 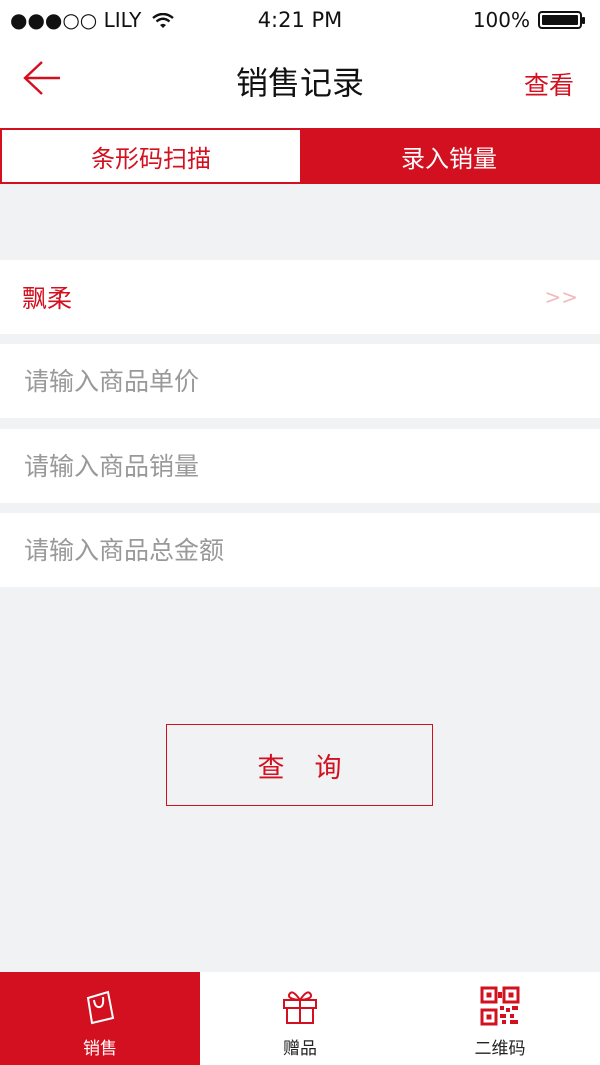 What do you see at coordinates (100, 1007) in the screenshot?
I see `shopping-bag-icon` at bounding box center [100, 1007].